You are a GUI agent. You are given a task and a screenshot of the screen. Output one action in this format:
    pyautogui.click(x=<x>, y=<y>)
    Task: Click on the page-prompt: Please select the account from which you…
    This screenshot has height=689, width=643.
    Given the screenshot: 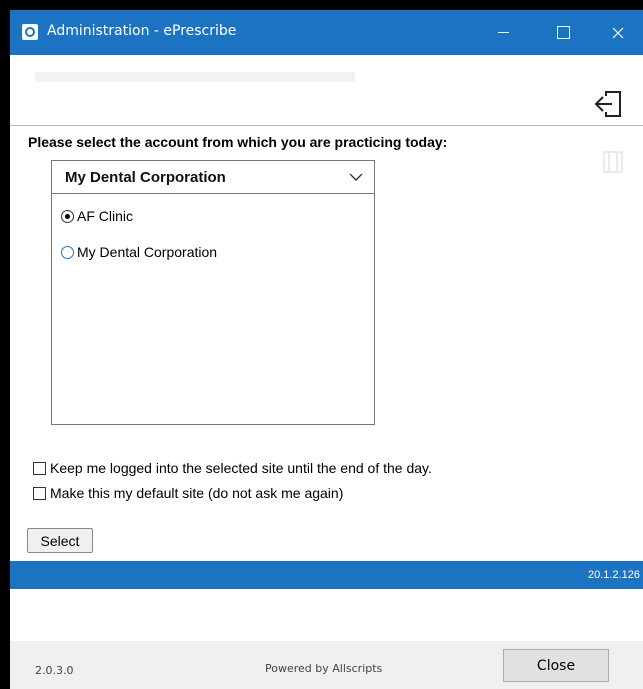 What is the action you would take?
    pyautogui.click(x=238, y=142)
    